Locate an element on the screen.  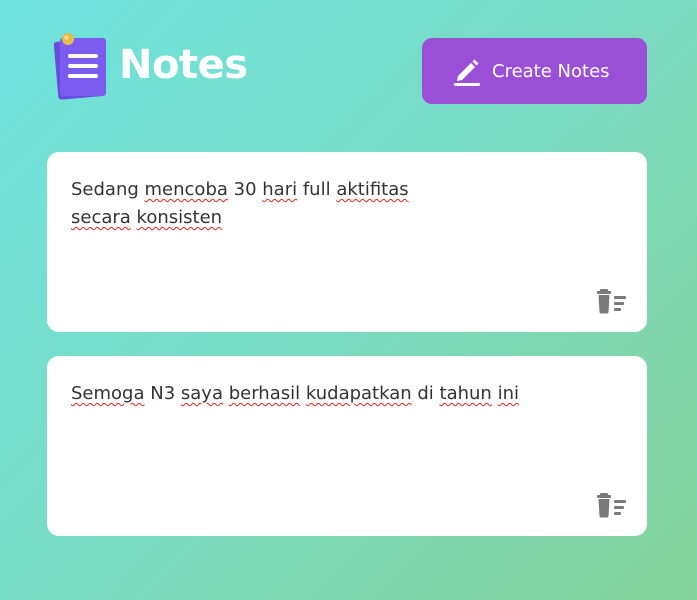
create-notes-button: Create Notes is located at coordinates (534, 71).